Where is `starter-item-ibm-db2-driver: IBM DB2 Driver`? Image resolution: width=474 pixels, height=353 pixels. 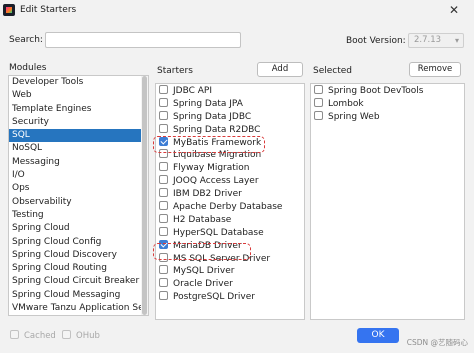 starter-item-ibm-db2-driver: IBM DB2 Driver is located at coordinates (230, 194).